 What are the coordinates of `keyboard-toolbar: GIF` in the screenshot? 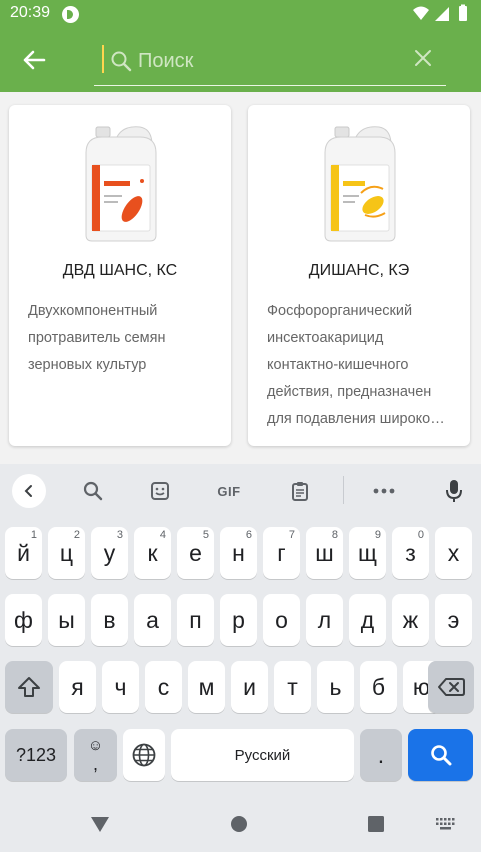 It's located at (240, 490).